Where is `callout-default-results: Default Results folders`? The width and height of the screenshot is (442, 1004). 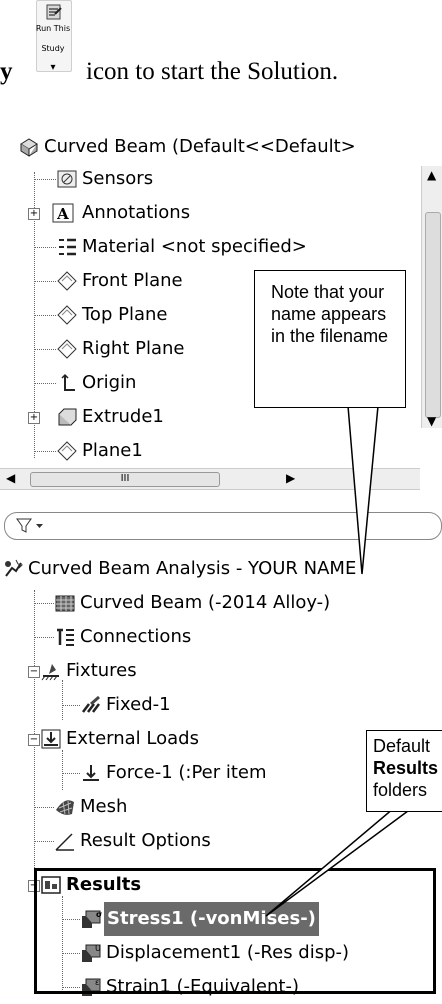
callout-default-results: Default Results folders is located at coordinates (404, 771).